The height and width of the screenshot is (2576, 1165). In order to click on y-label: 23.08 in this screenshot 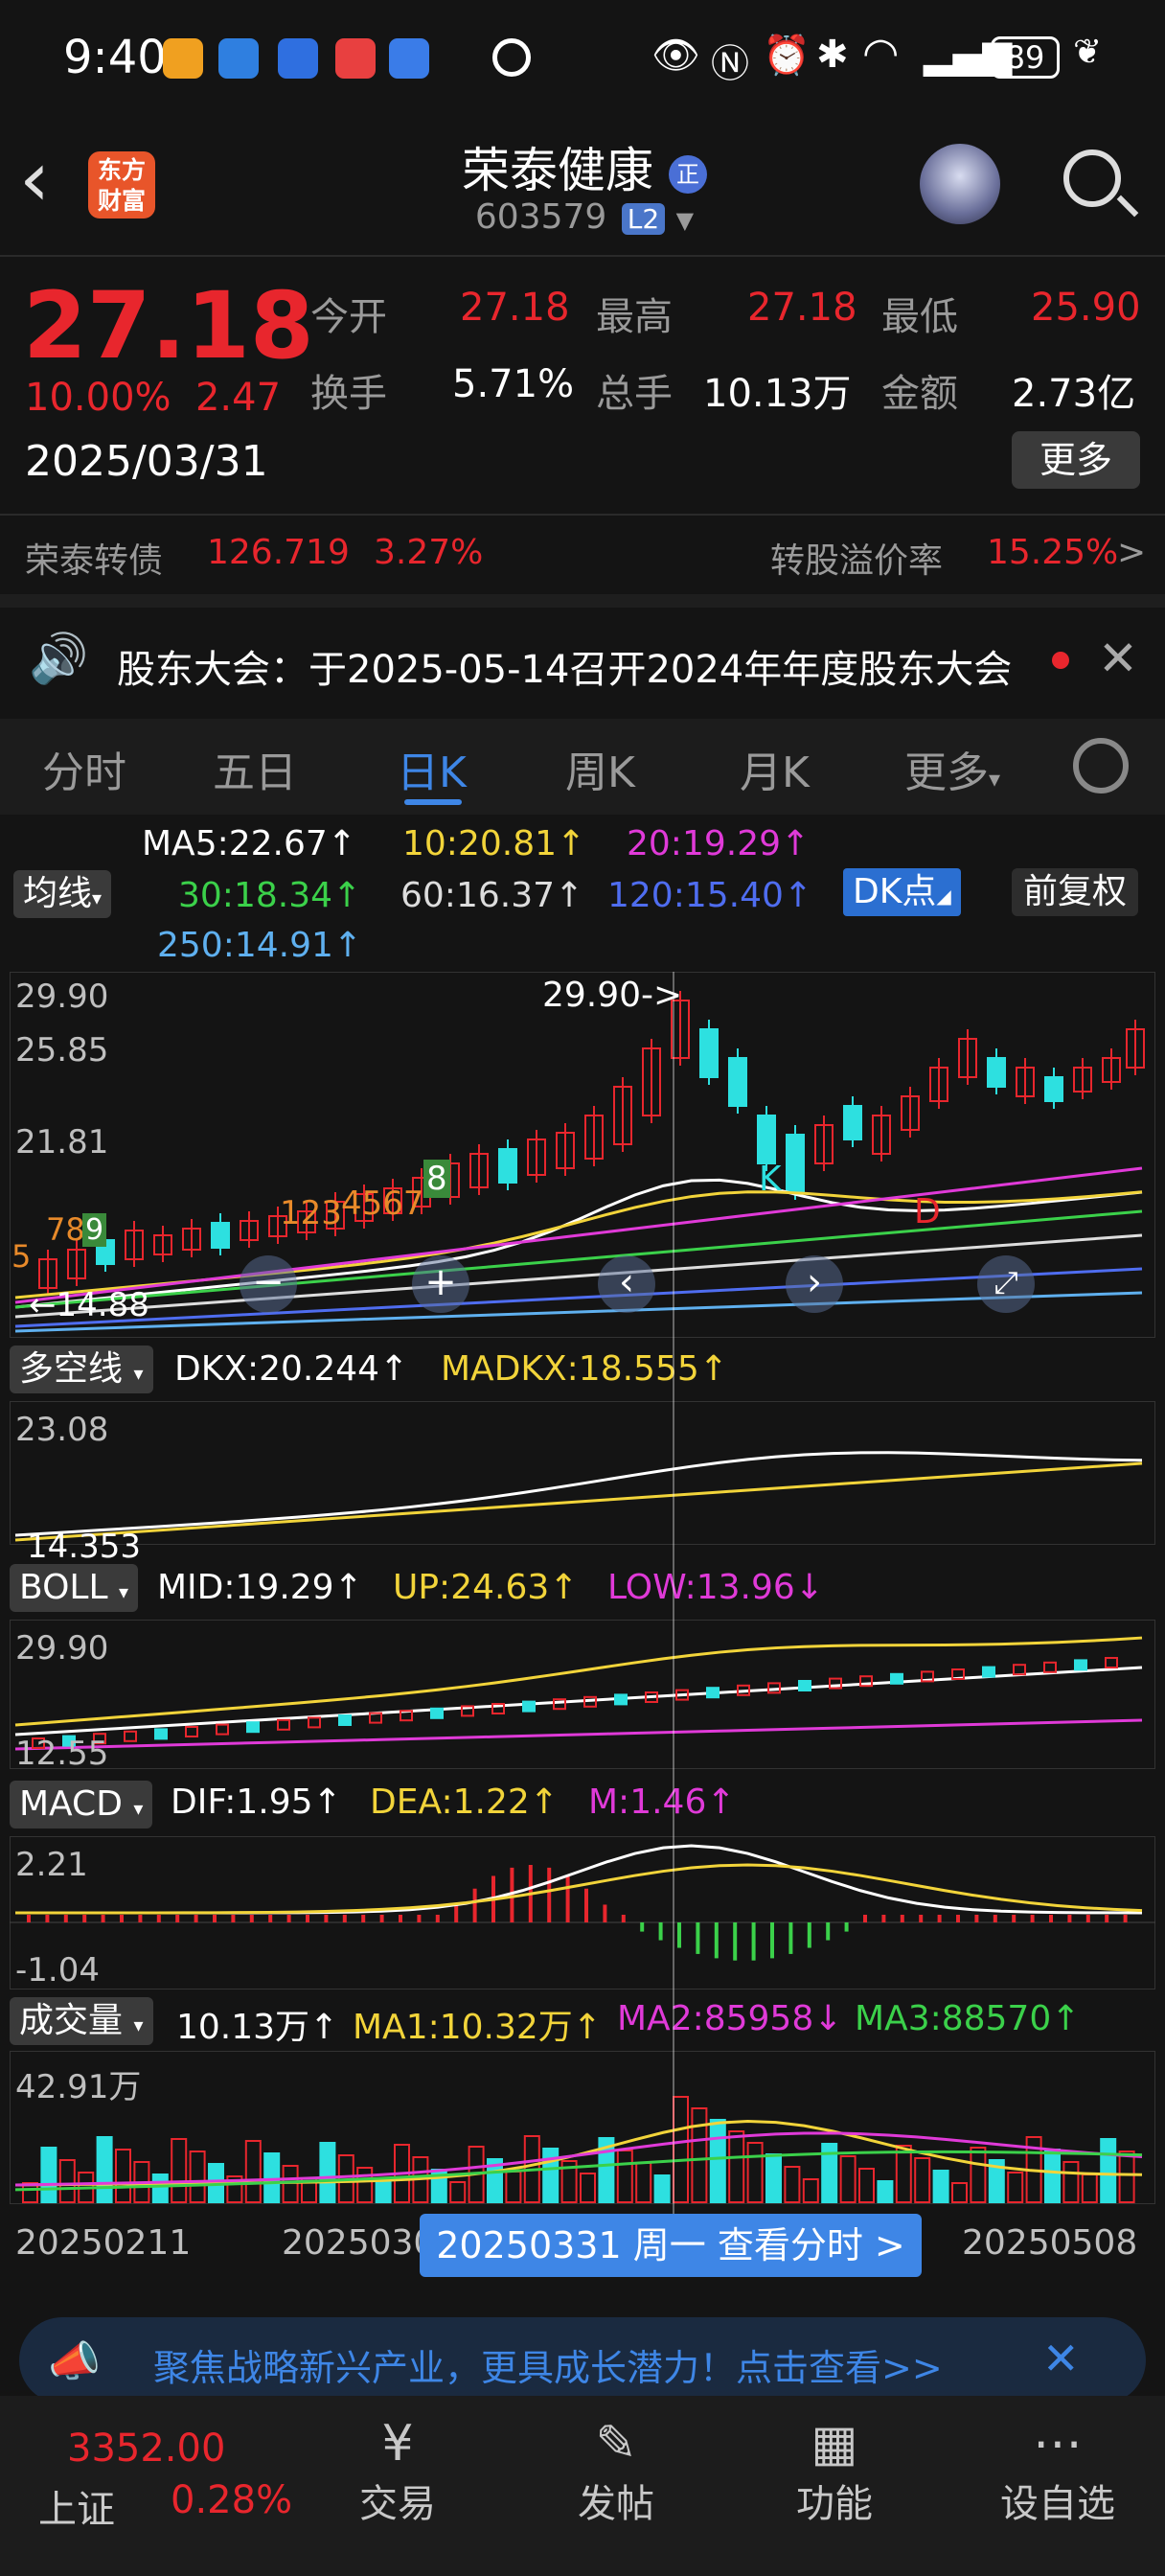, I will do `click(62, 1430)`.